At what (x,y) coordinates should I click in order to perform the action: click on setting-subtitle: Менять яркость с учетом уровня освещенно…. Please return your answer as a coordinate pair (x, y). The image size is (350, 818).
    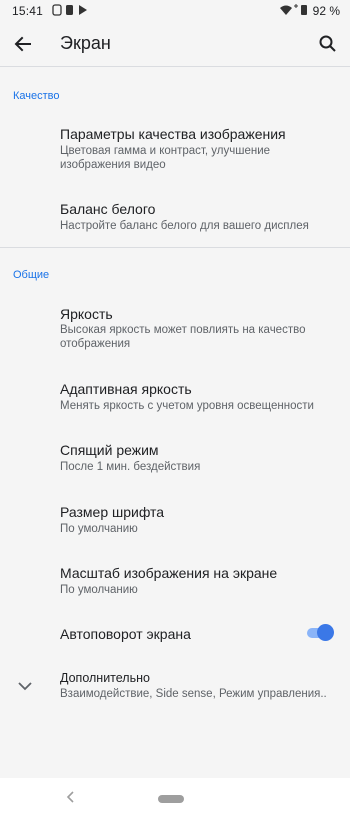
    Looking at the image, I should click on (187, 406).